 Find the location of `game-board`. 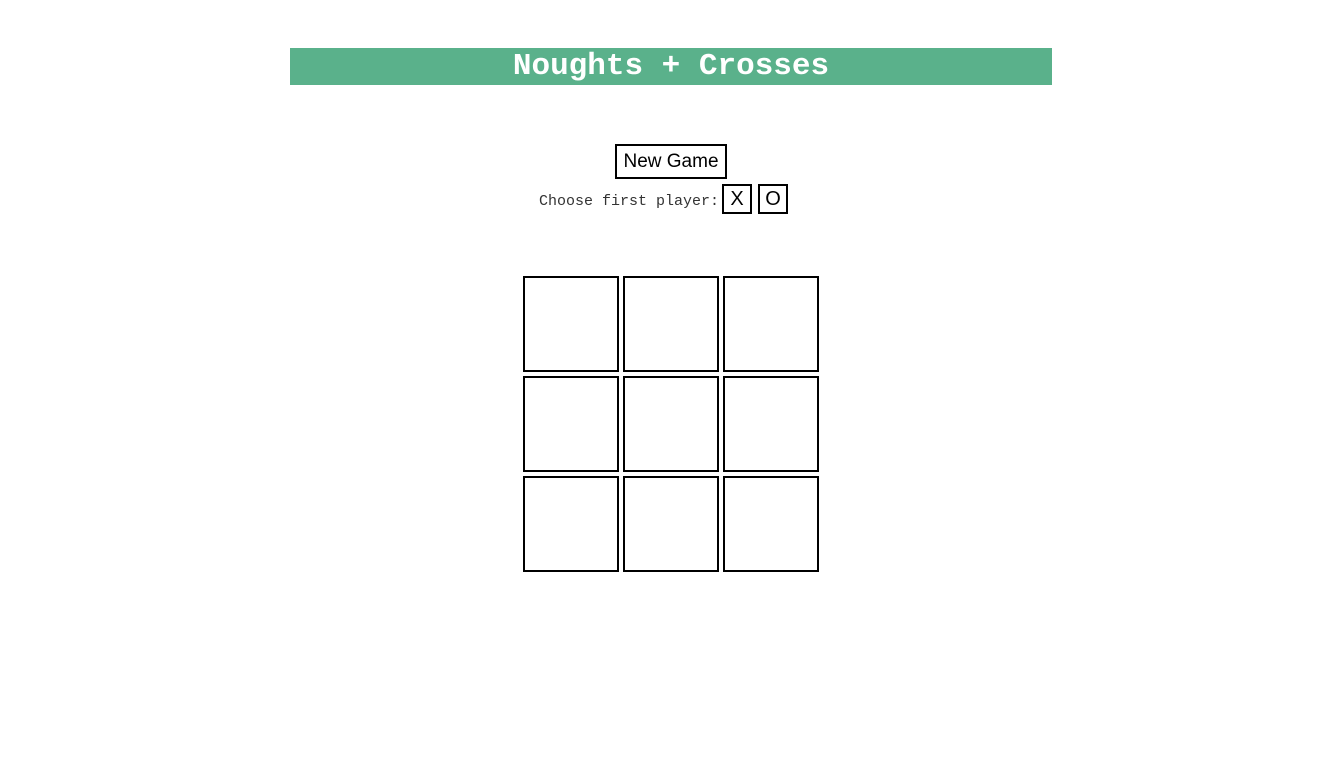

game-board is located at coordinates (671, 424).